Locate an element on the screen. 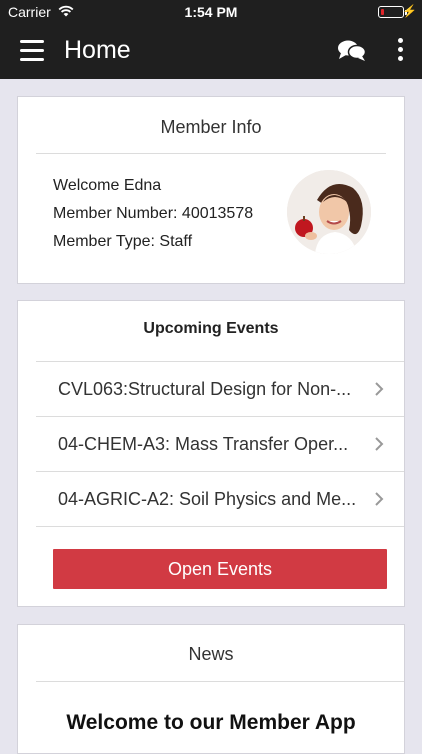 Image resolution: width=422 pixels, height=754 pixels. app-bar: Home is located at coordinates (211, 51).